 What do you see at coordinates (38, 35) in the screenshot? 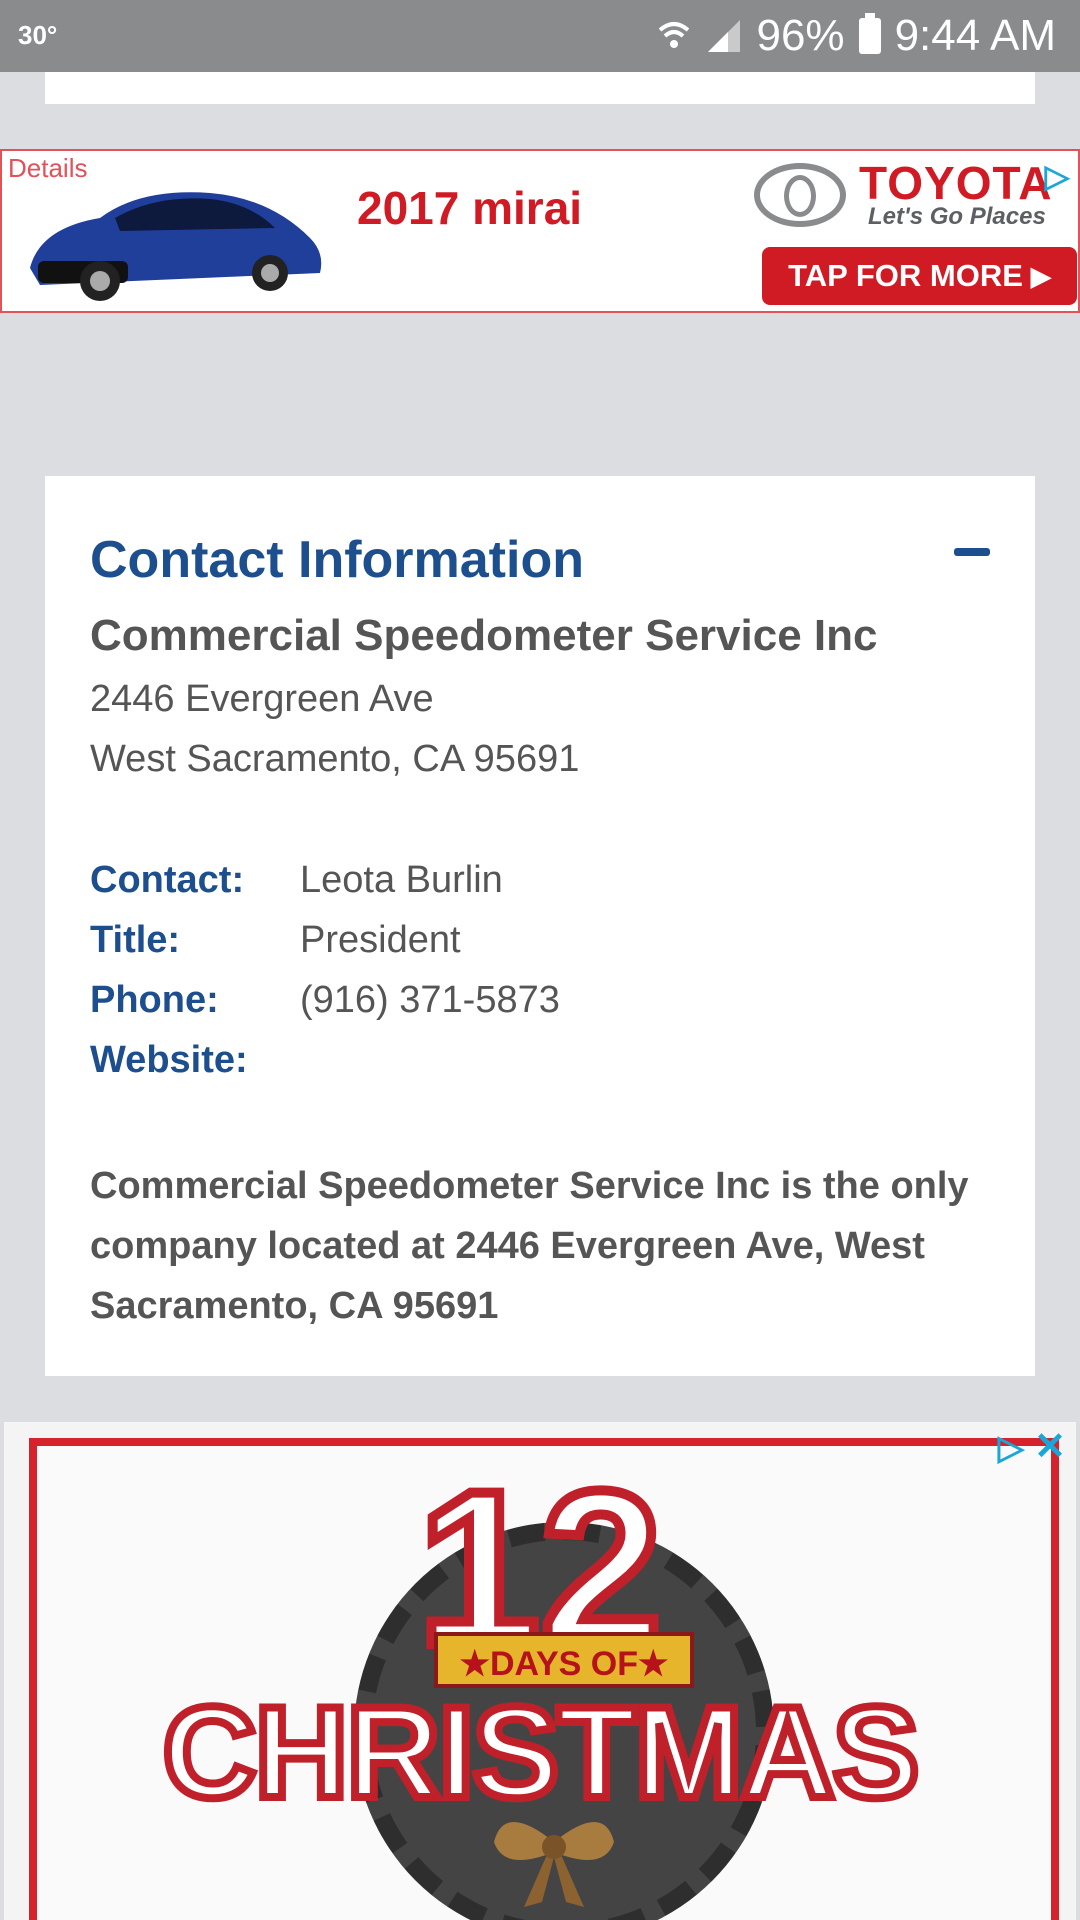
I see `temperature-label: 30°` at bounding box center [38, 35].